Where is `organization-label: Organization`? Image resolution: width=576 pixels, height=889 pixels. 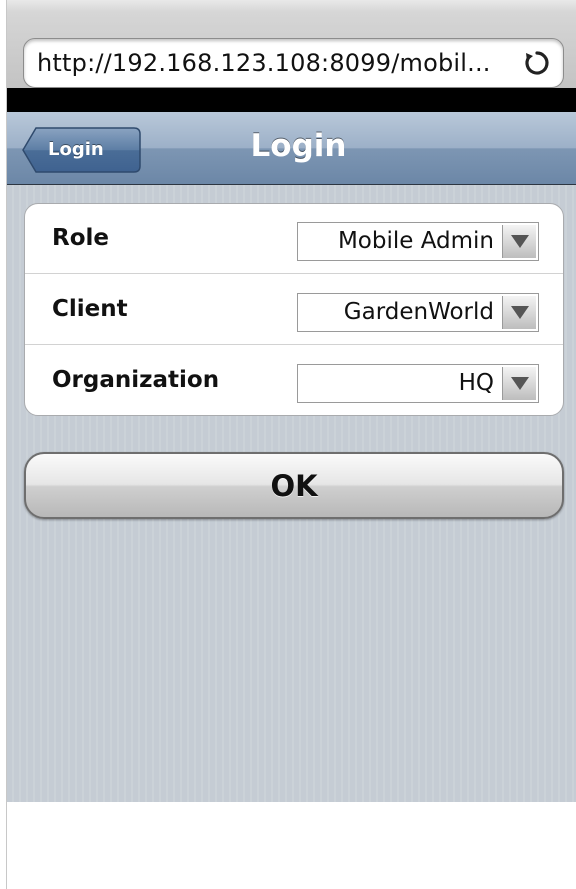
organization-label: Organization is located at coordinates (136, 380).